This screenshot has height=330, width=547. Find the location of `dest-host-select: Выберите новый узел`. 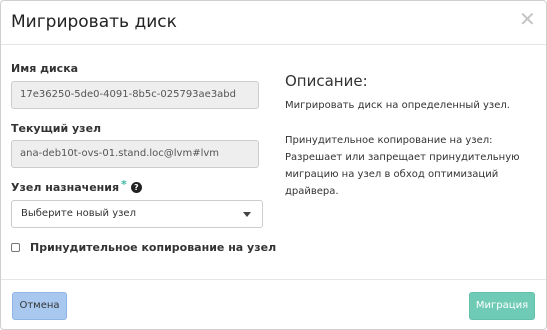

dest-host-select: Выберите новый узел is located at coordinates (137, 214).